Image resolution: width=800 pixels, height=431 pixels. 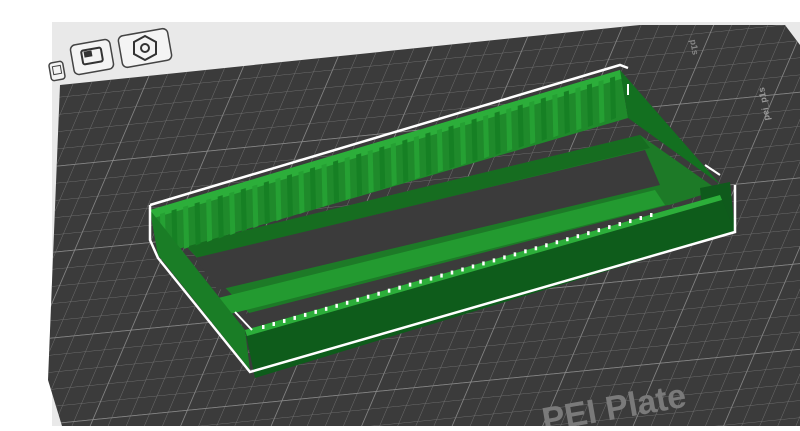 What do you see at coordinates (57, 71) in the screenshot?
I see `add-plate-button` at bounding box center [57, 71].